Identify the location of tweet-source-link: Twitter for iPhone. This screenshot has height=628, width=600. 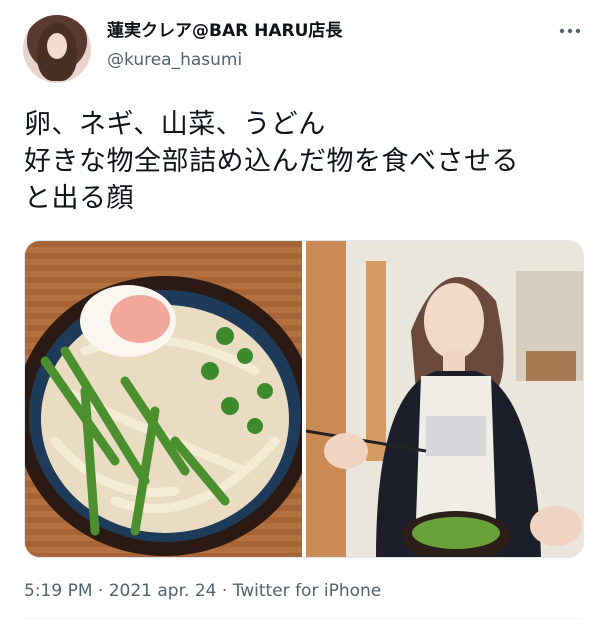
(307, 591).